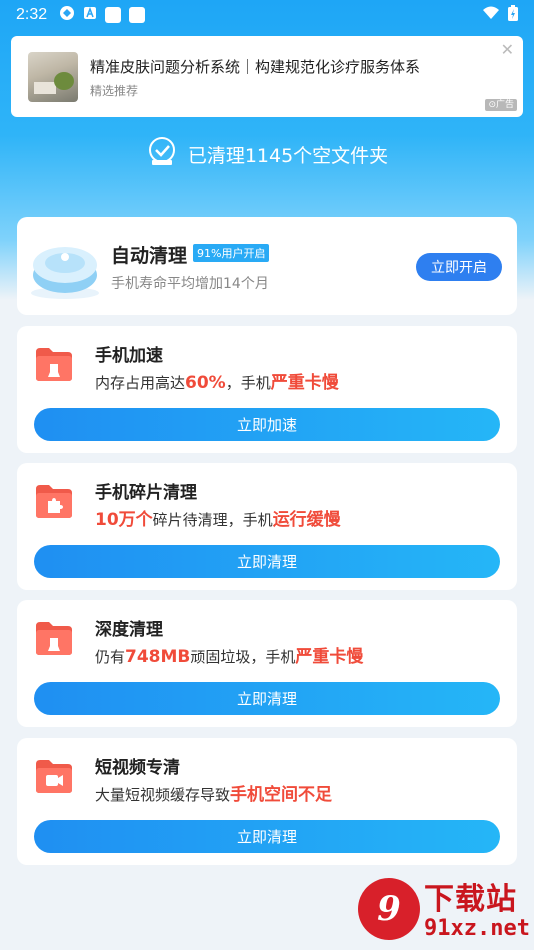 This screenshot has width=534, height=950. What do you see at coordinates (54, 503) in the screenshot?
I see `folder-puzzle-icon` at bounding box center [54, 503].